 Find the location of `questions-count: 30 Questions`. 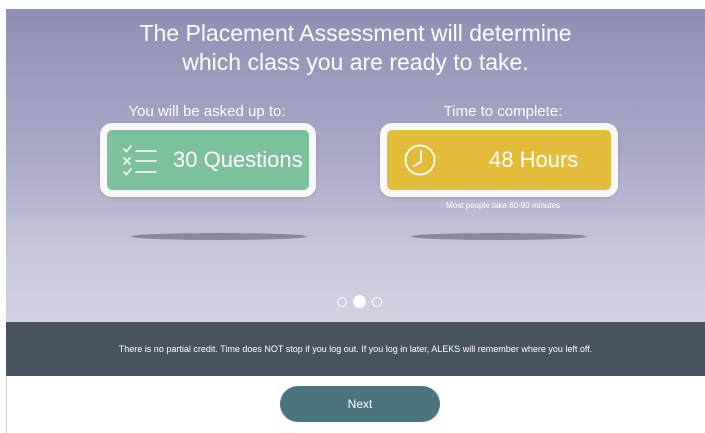

questions-count: 30 Questions is located at coordinates (238, 159).